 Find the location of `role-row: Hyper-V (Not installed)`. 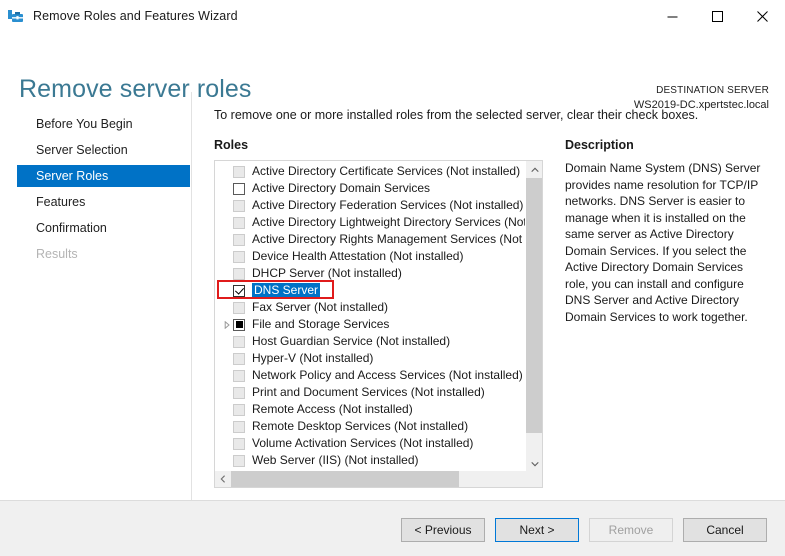

role-row: Hyper-V (Not installed) is located at coordinates (370, 358).